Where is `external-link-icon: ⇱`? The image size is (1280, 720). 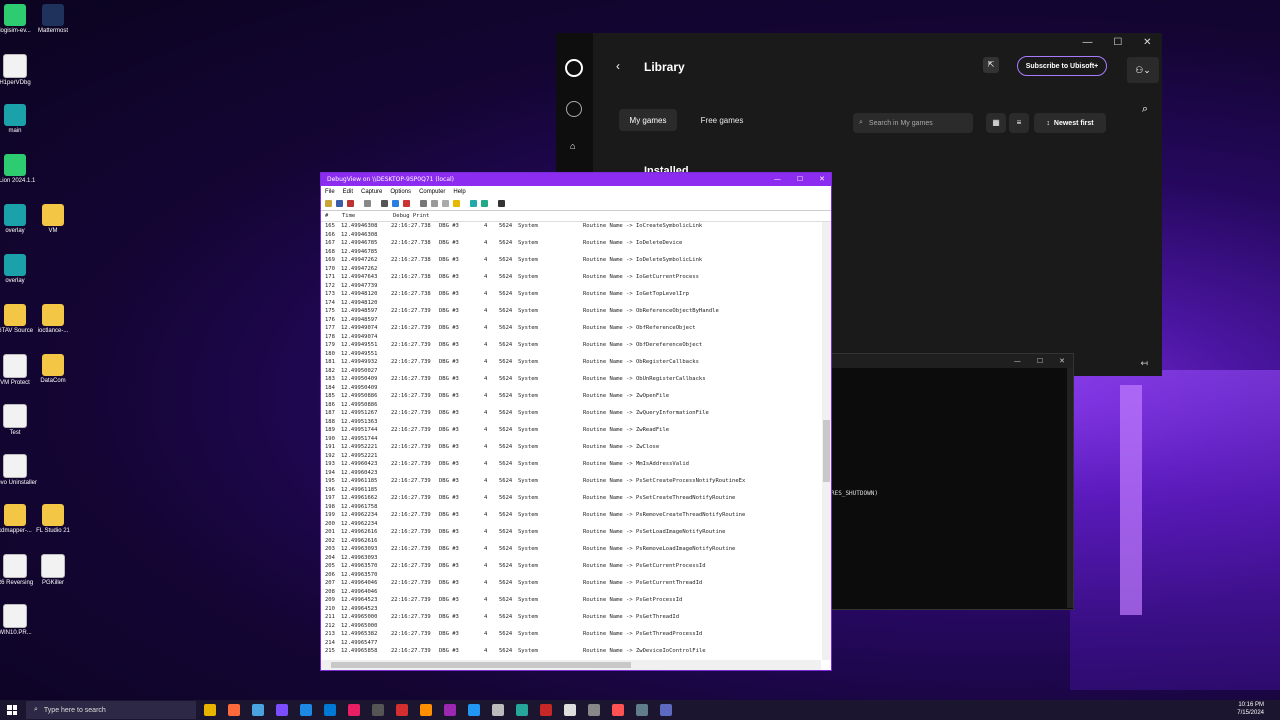
external-link-icon: ⇱ is located at coordinates (991, 65).